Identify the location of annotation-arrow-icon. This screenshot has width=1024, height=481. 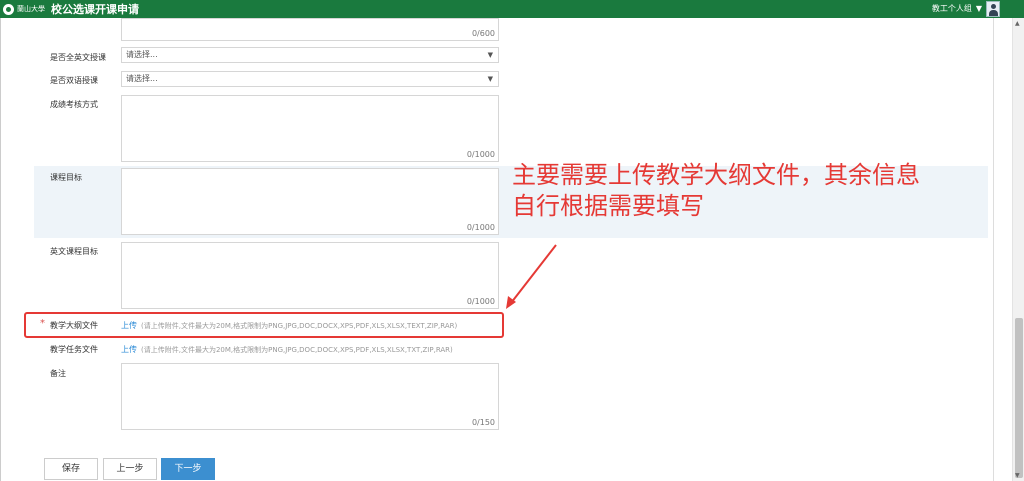
(531, 276).